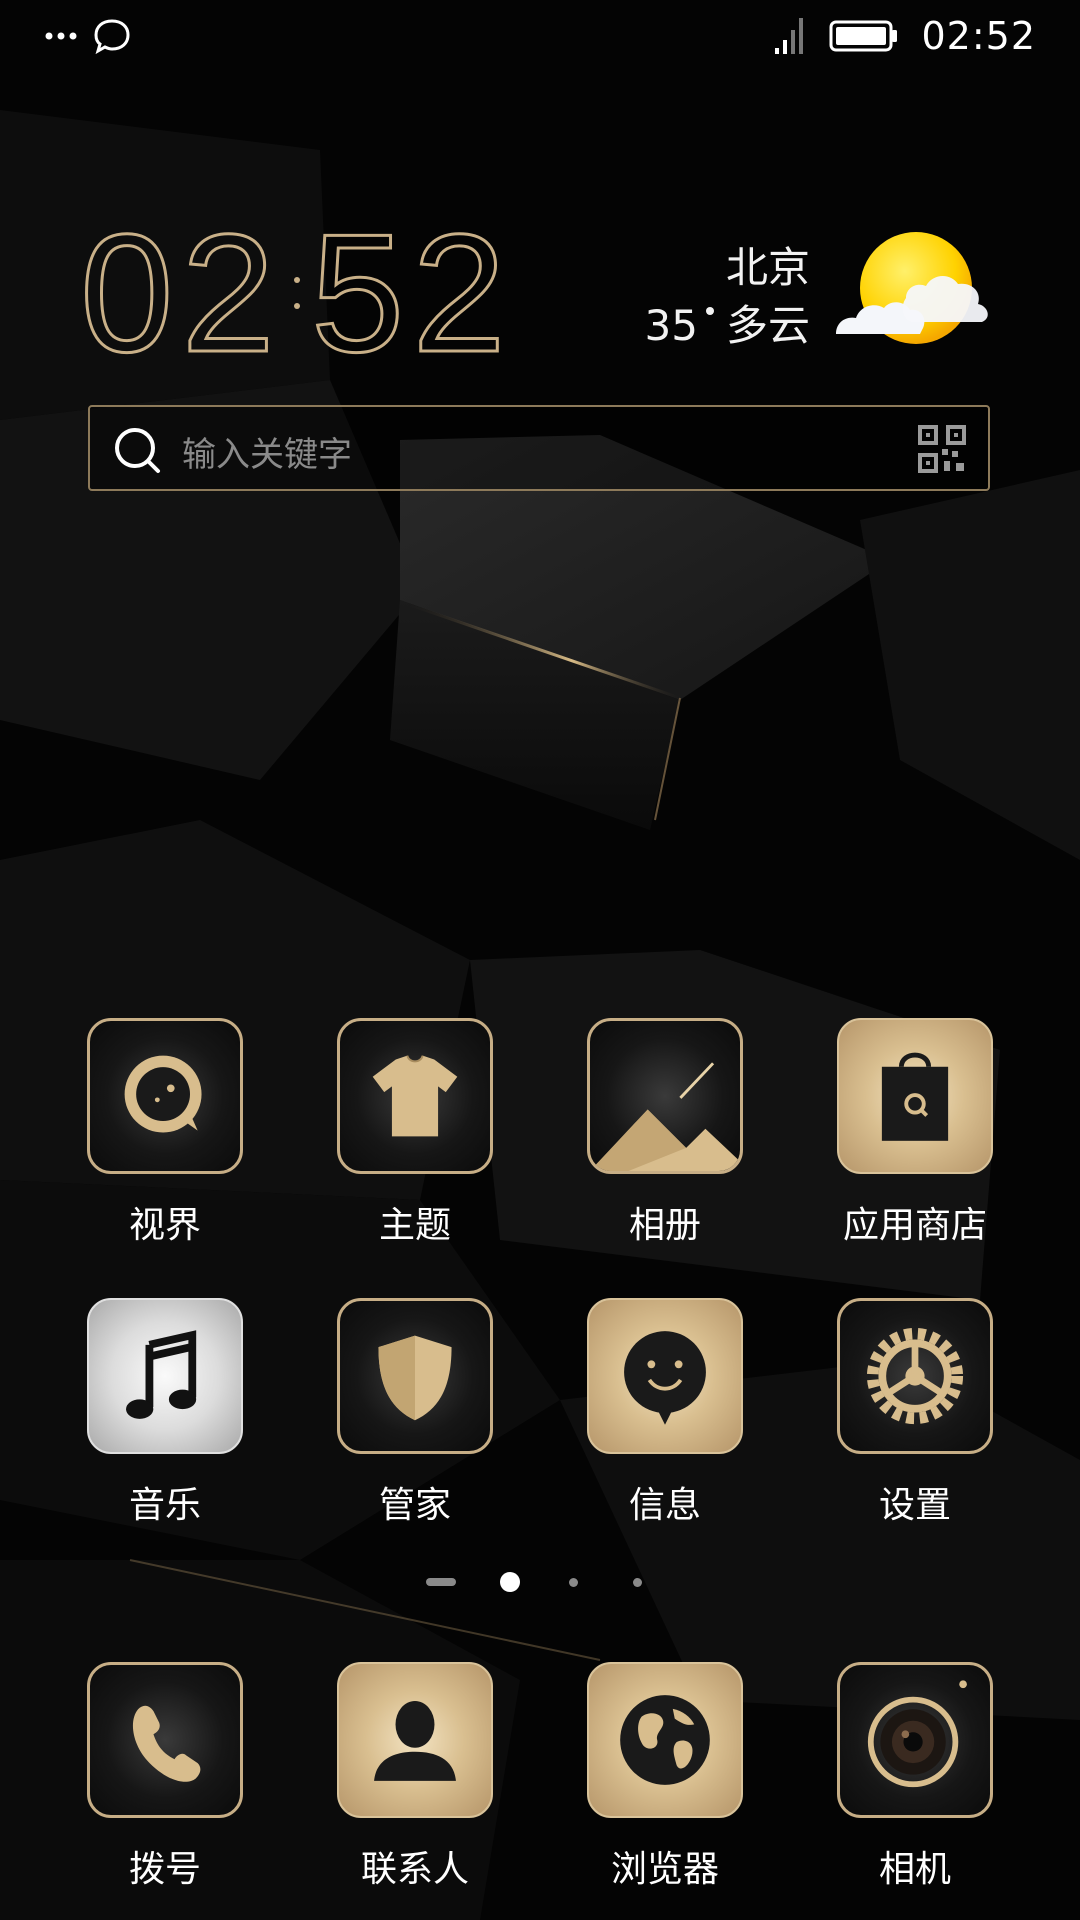  I want to click on app-store: 应用商店, so click(915, 1133).